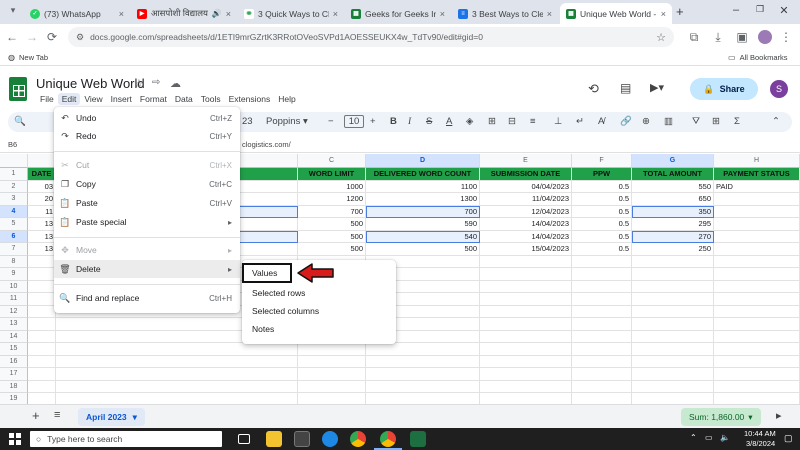 Image resolution: width=800 pixels, height=450 pixels. I want to click on table-cell: 500, so click(332, 249).